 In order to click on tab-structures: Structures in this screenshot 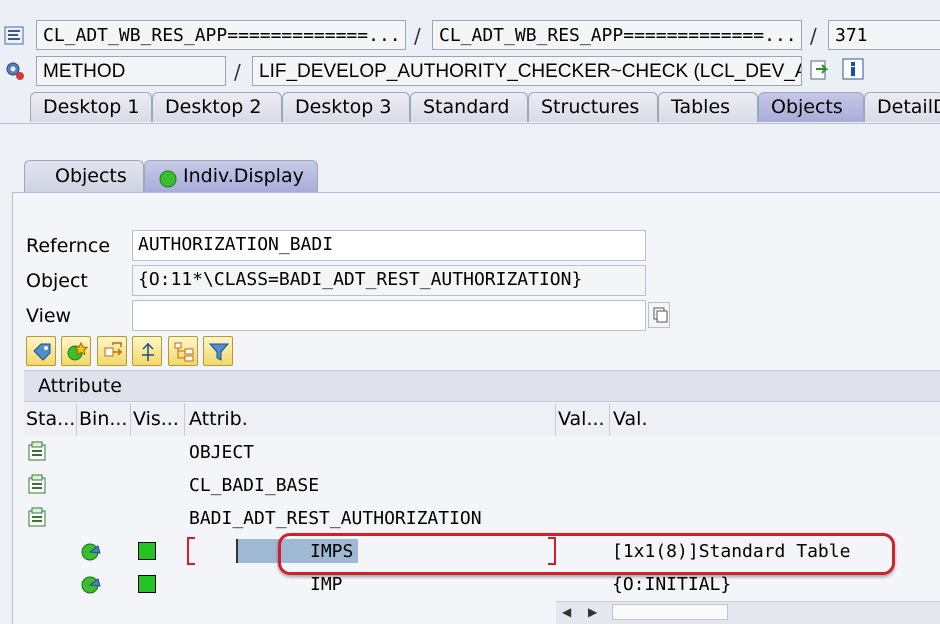, I will do `click(593, 107)`.